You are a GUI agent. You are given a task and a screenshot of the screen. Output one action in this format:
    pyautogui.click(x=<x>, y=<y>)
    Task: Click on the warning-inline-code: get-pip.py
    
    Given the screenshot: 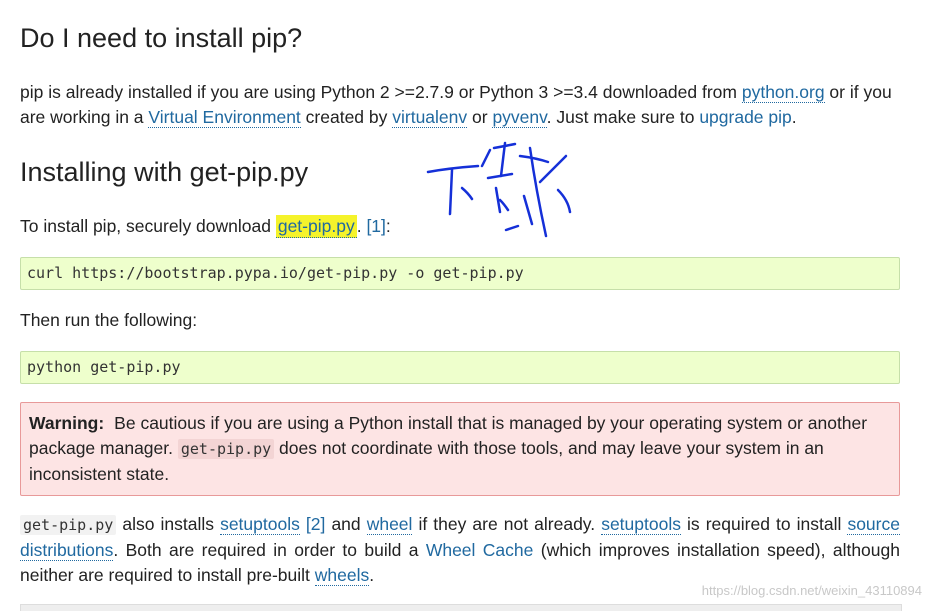 What is the action you would take?
    pyautogui.click(x=226, y=449)
    